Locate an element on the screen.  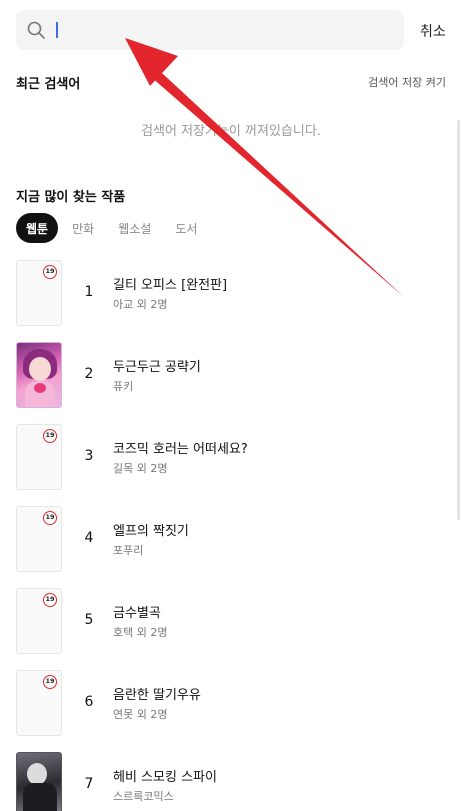
work-author: 포푸리 is located at coordinates (128, 550).